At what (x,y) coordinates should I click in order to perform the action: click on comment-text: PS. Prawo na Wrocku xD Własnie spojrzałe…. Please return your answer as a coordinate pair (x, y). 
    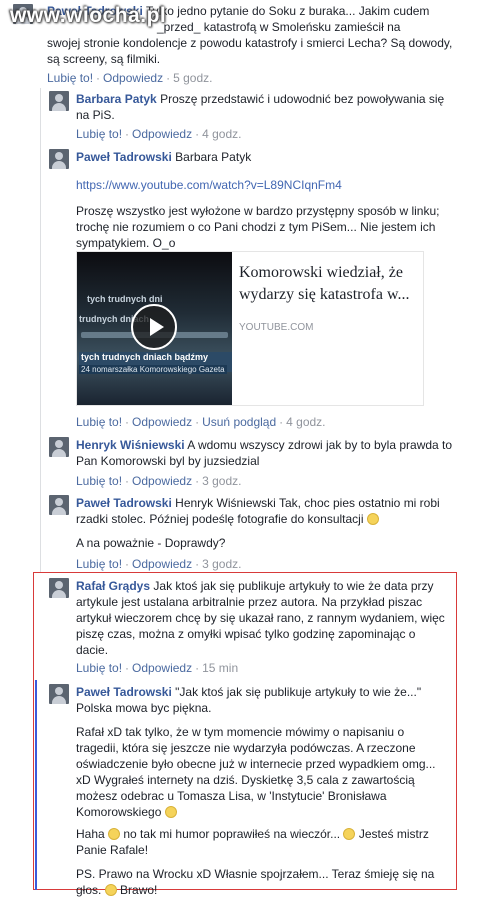
    Looking at the image, I should click on (255, 882).